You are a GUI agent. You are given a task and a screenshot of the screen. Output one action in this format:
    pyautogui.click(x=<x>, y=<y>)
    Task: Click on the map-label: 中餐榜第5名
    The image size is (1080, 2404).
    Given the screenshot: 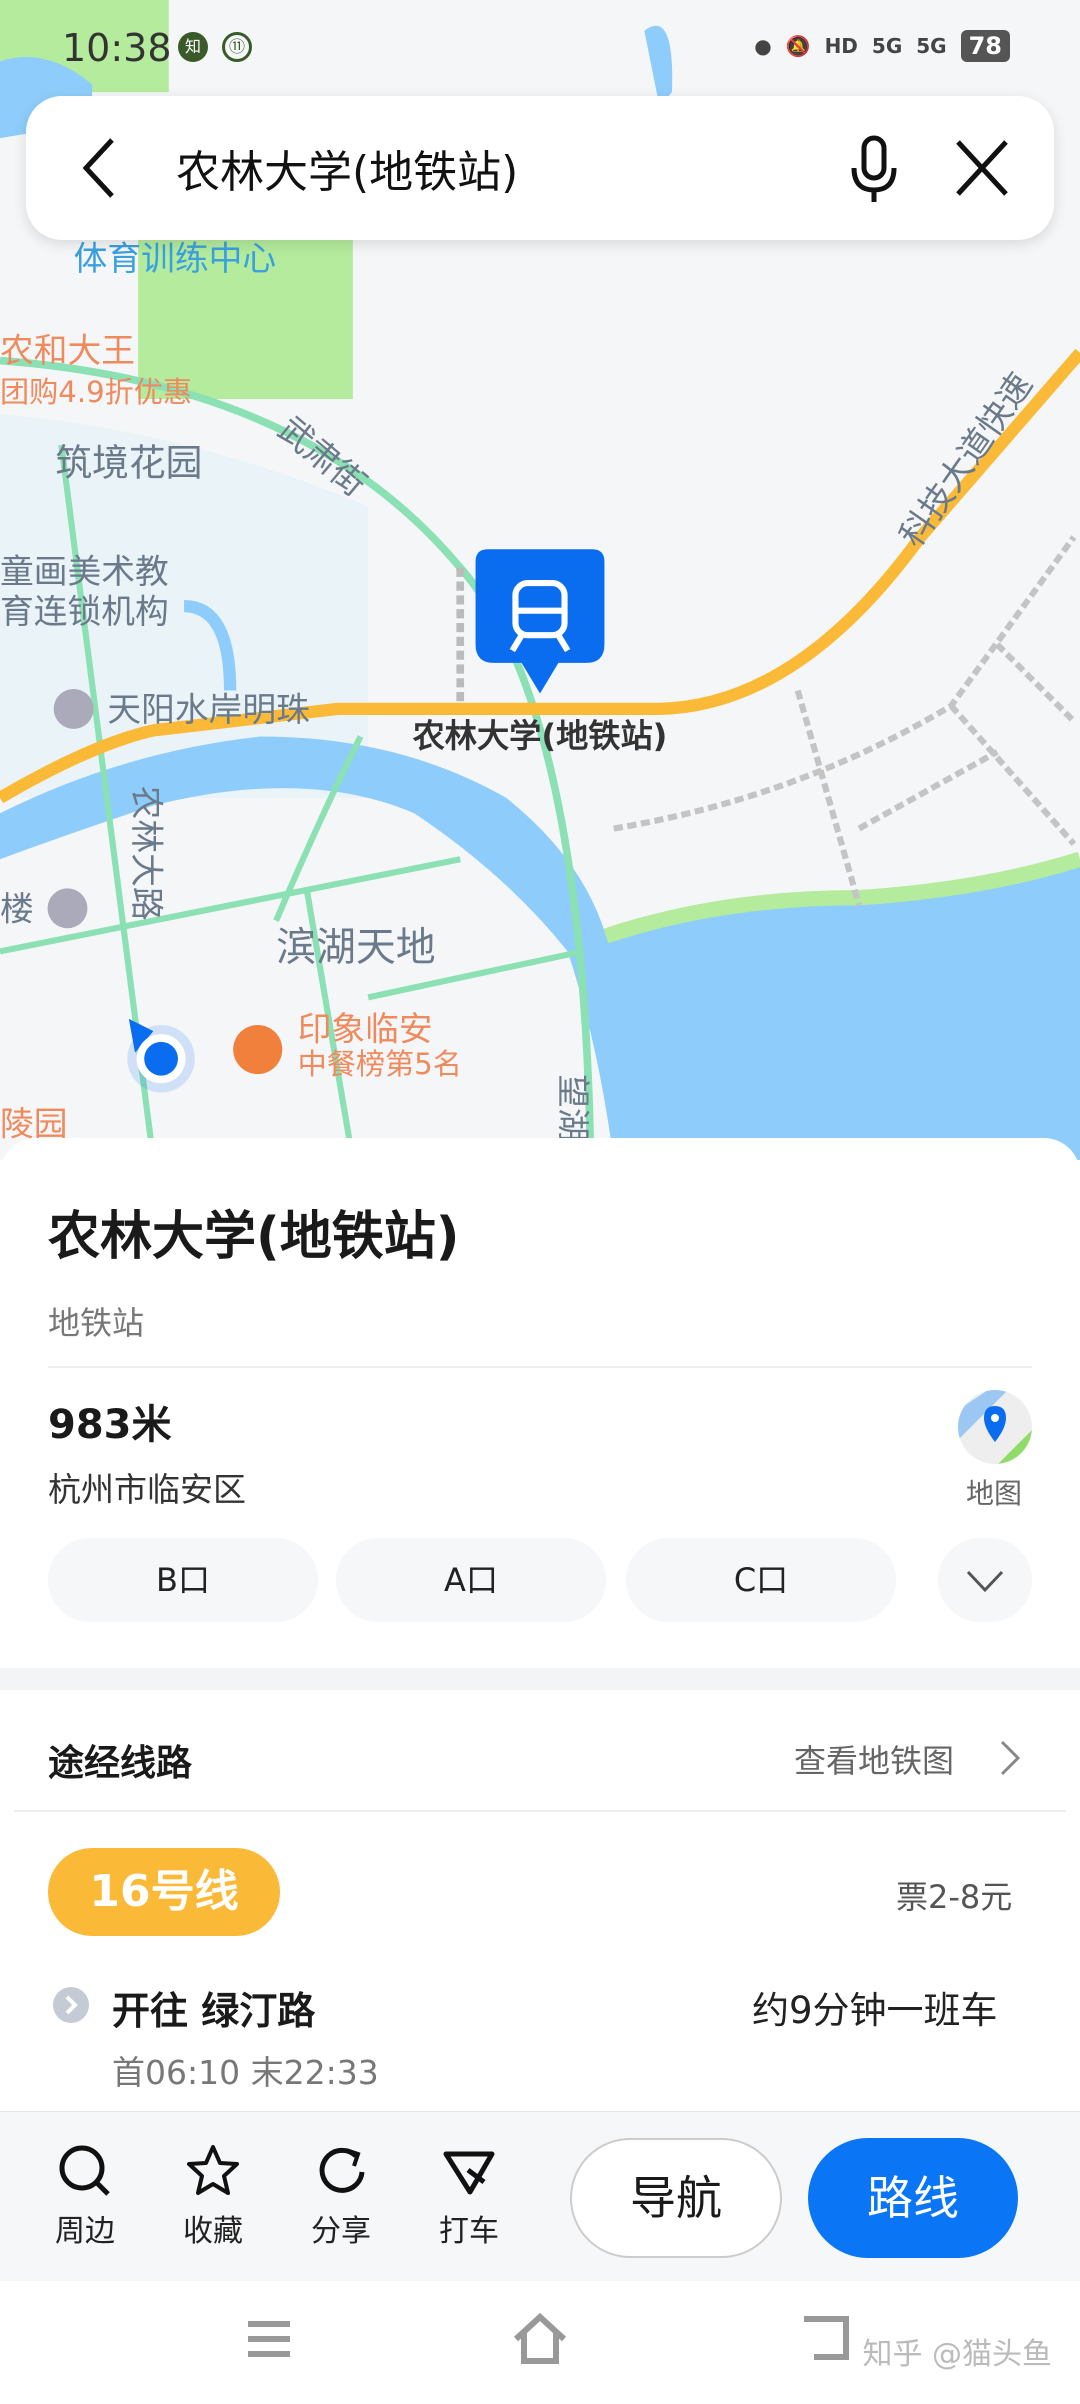 What is the action you would take?
    pyautogui.click(x=380, y=1064)
    